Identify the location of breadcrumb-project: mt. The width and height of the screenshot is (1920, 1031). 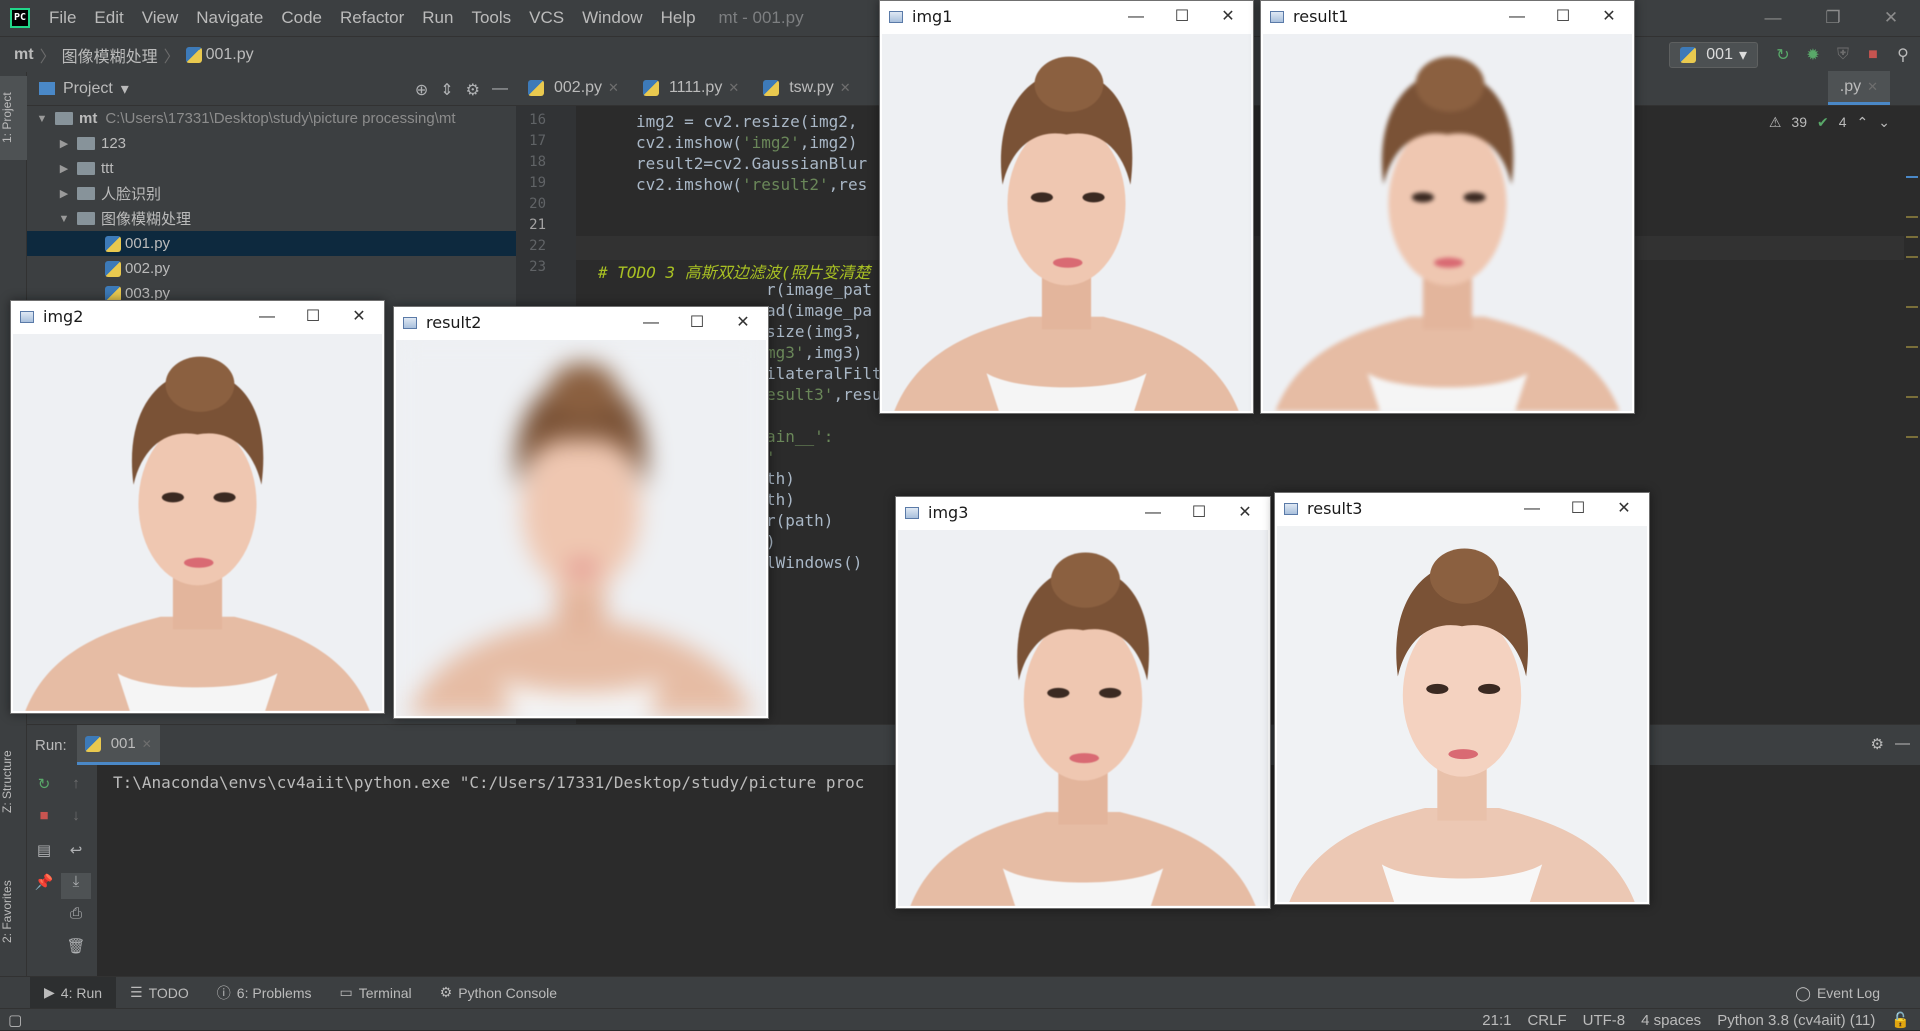
(24, 55).